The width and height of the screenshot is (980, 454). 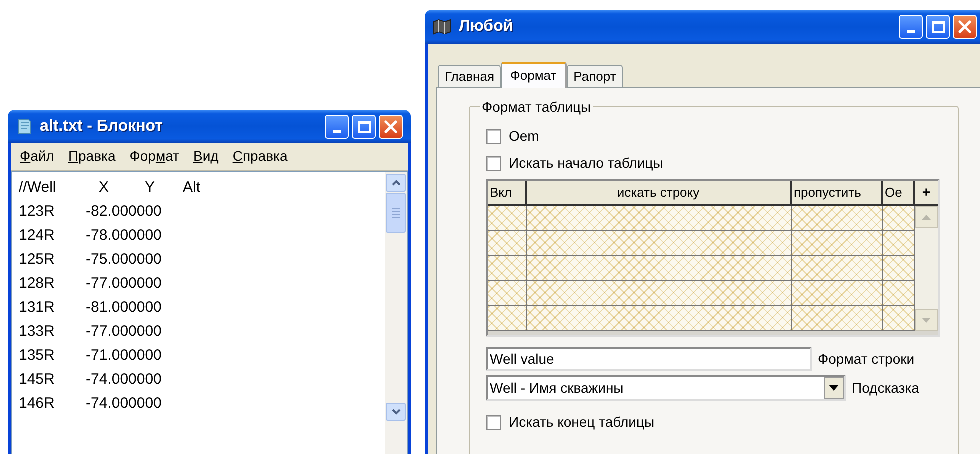 I want to click on tab: Главная, so click(x=470, y=76).